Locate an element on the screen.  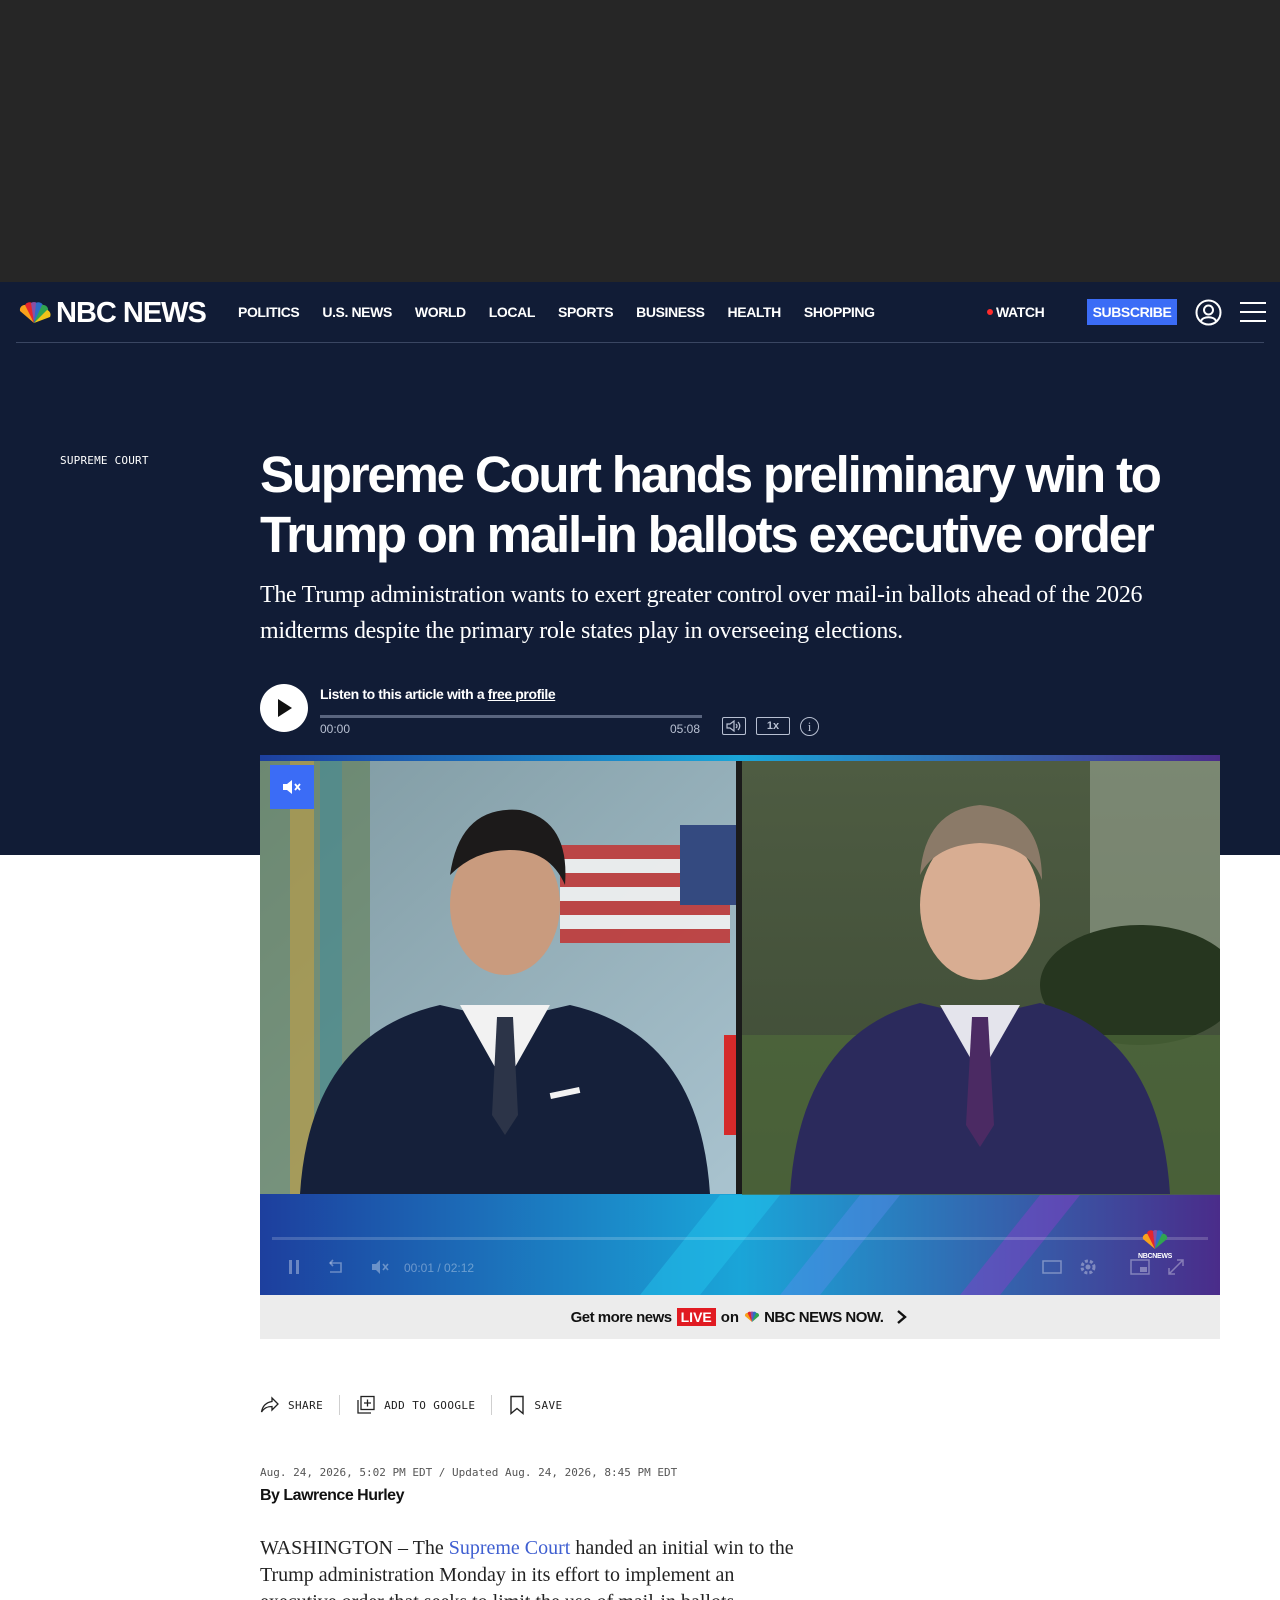
video-mute-button is located at coordinates (292, 787).